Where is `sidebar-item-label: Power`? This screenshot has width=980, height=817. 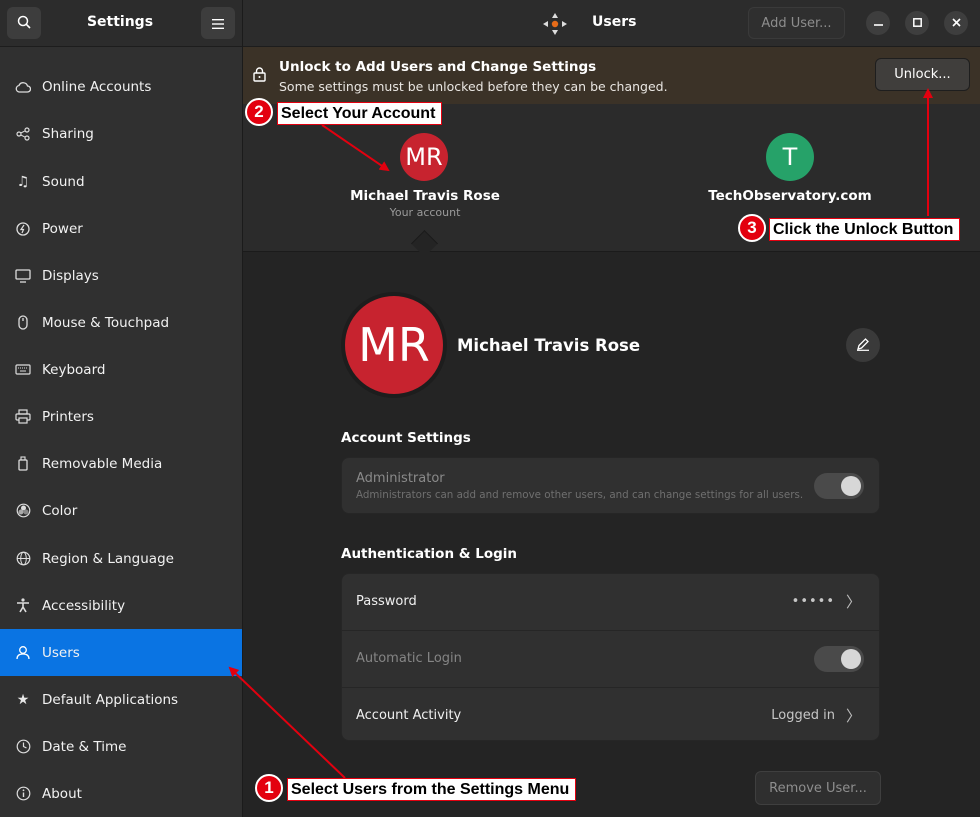
sidebar-item-label: Power is located at coordinates (62, 228).